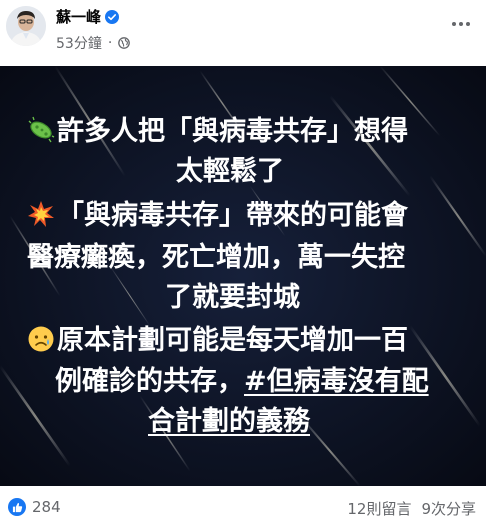  Describe the element at coordinates (336, 381) in the screenshot. I see `hashtag-link: #但病毒沒有配` at that location.